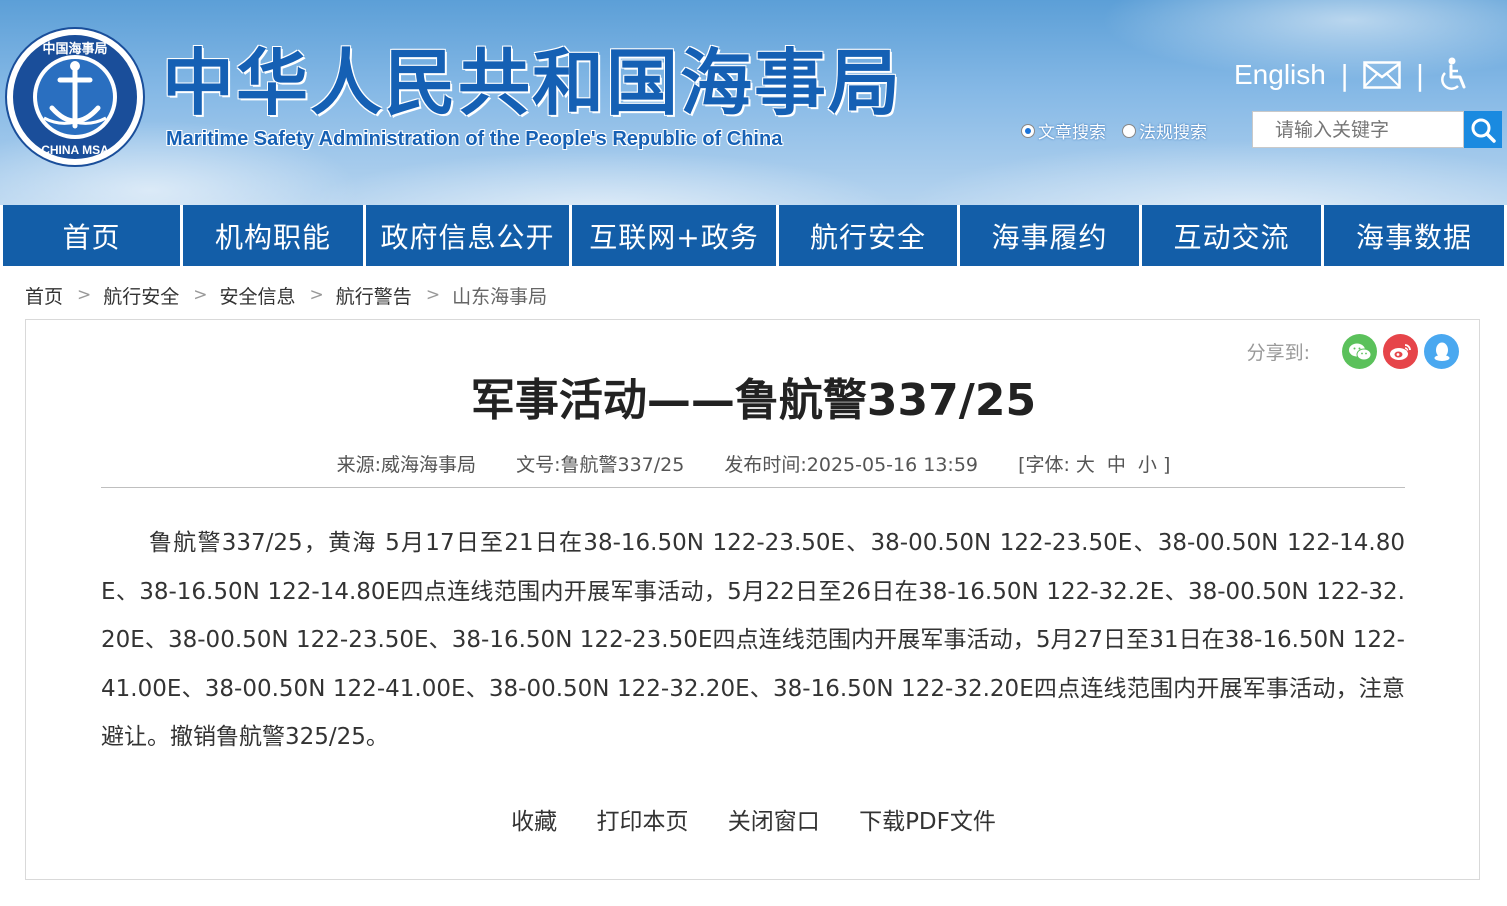 The image size is (1507, 906). What do you see at coordinates (1173, 133) in the screenshot?
I see `search-option-label: 法规搜索` at bounding box center [1173, 133].